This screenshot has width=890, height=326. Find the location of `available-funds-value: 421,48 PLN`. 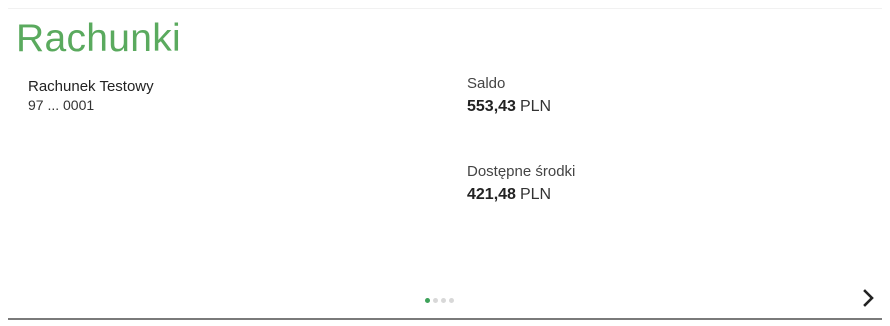

available-funds-value: 421,48 PLN is located at coordinates (521, 195).